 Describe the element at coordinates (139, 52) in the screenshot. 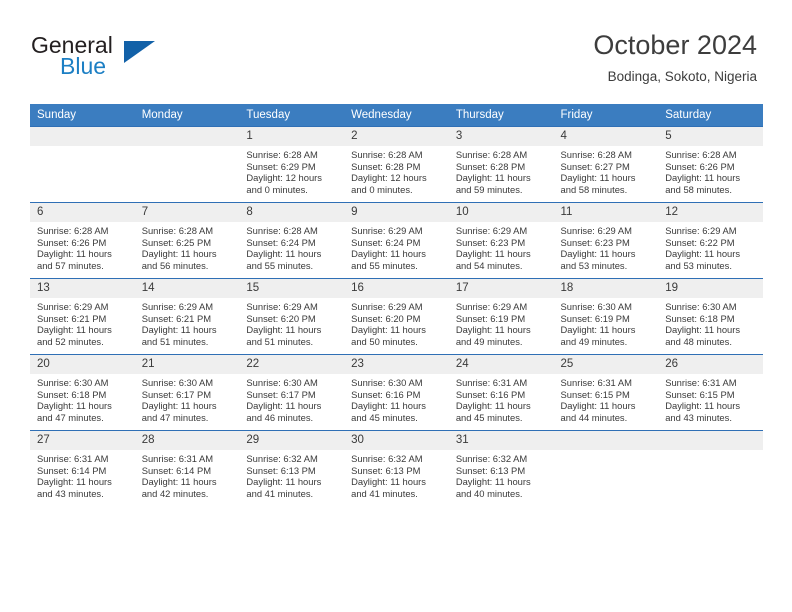

I see `triangle-logo-icon` at that location.